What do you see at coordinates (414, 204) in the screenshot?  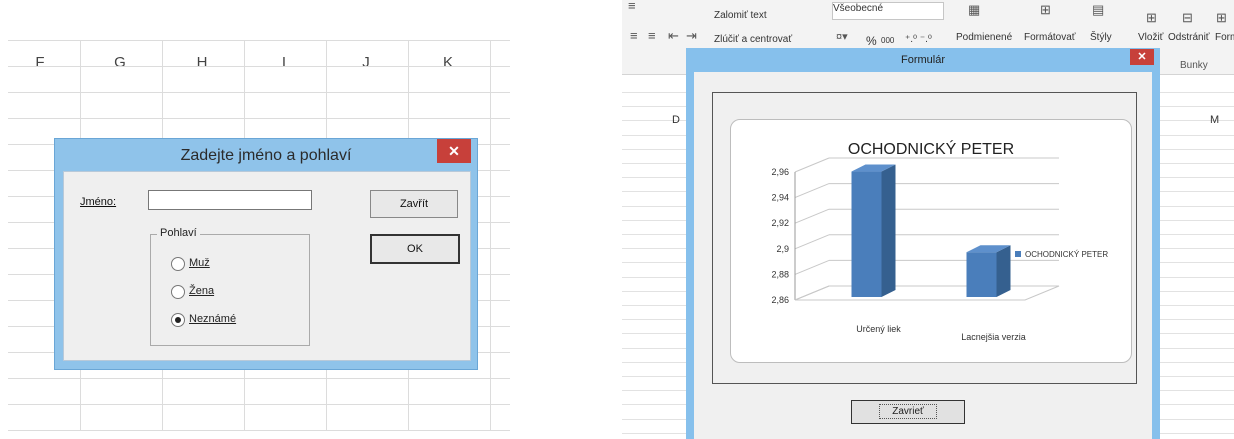 I see `close-button: Zavřít` at bounding box center [414, 204].